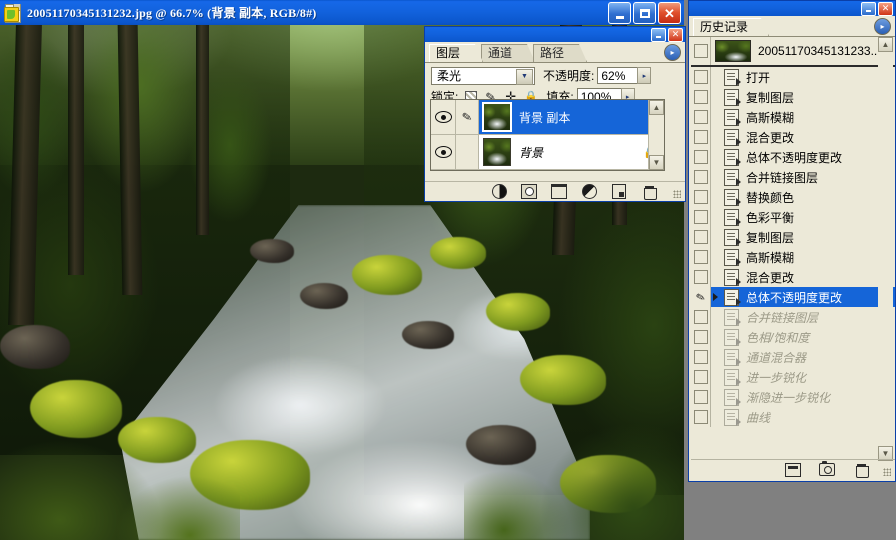 This screenshot has height=540, width=896. Describe the element at coordinates (467, 117) in the screenshot. I see `layer-link-toggle: ✎` at that location.